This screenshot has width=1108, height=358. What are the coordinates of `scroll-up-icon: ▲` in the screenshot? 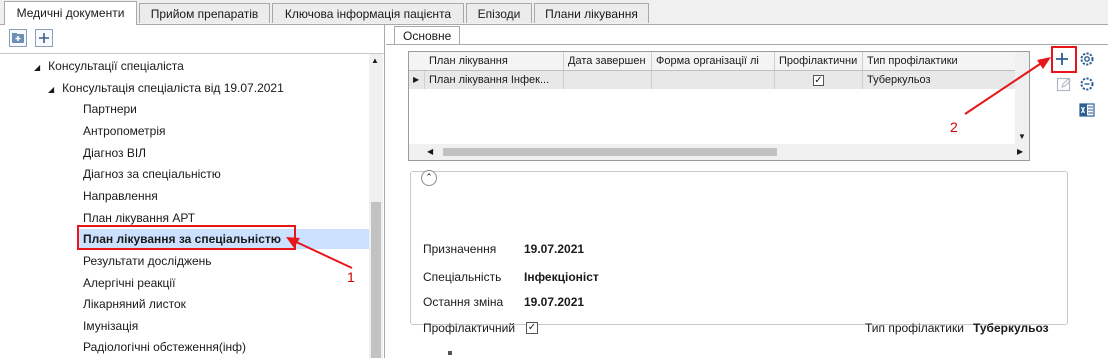 It's located at (375, 60).